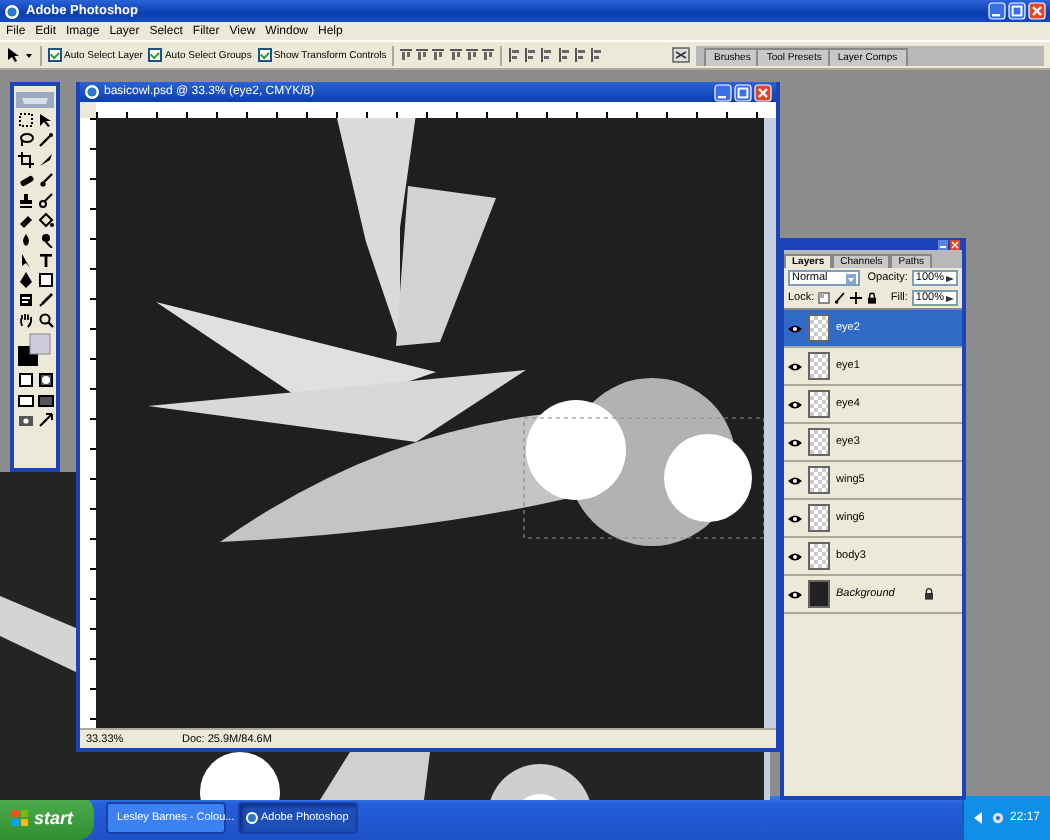 Image resolution: width=1050 pixels, height=840 pixels. I want to click on lock-move-icon, so click(856, 298).